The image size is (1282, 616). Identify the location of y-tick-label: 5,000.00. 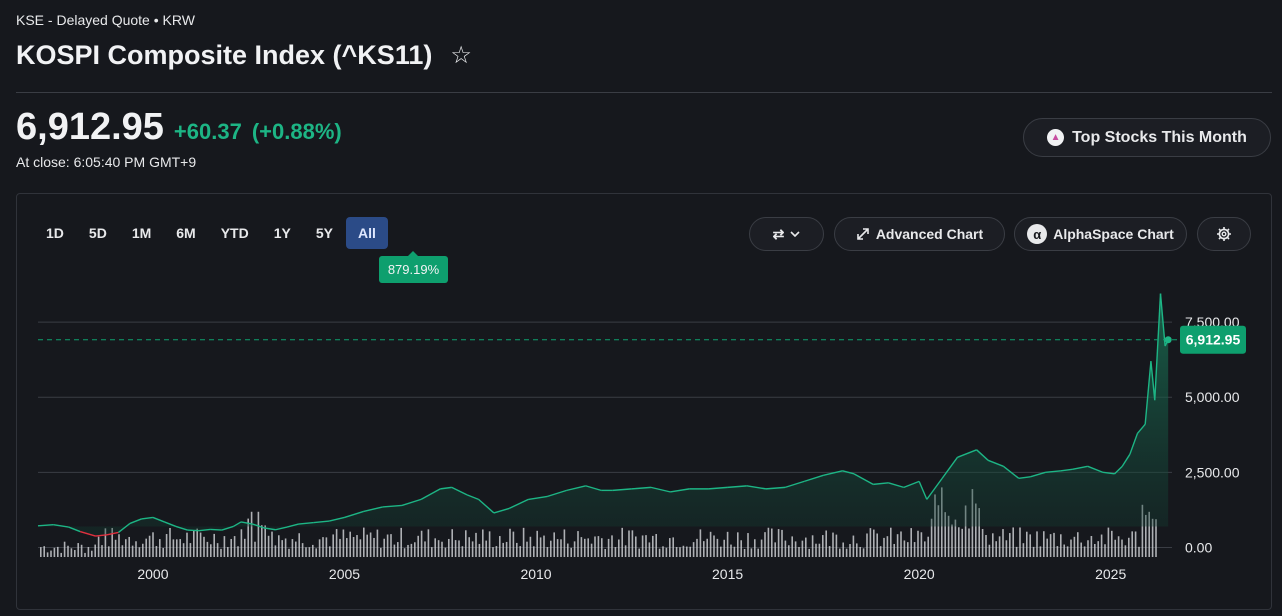
(1212, 397).